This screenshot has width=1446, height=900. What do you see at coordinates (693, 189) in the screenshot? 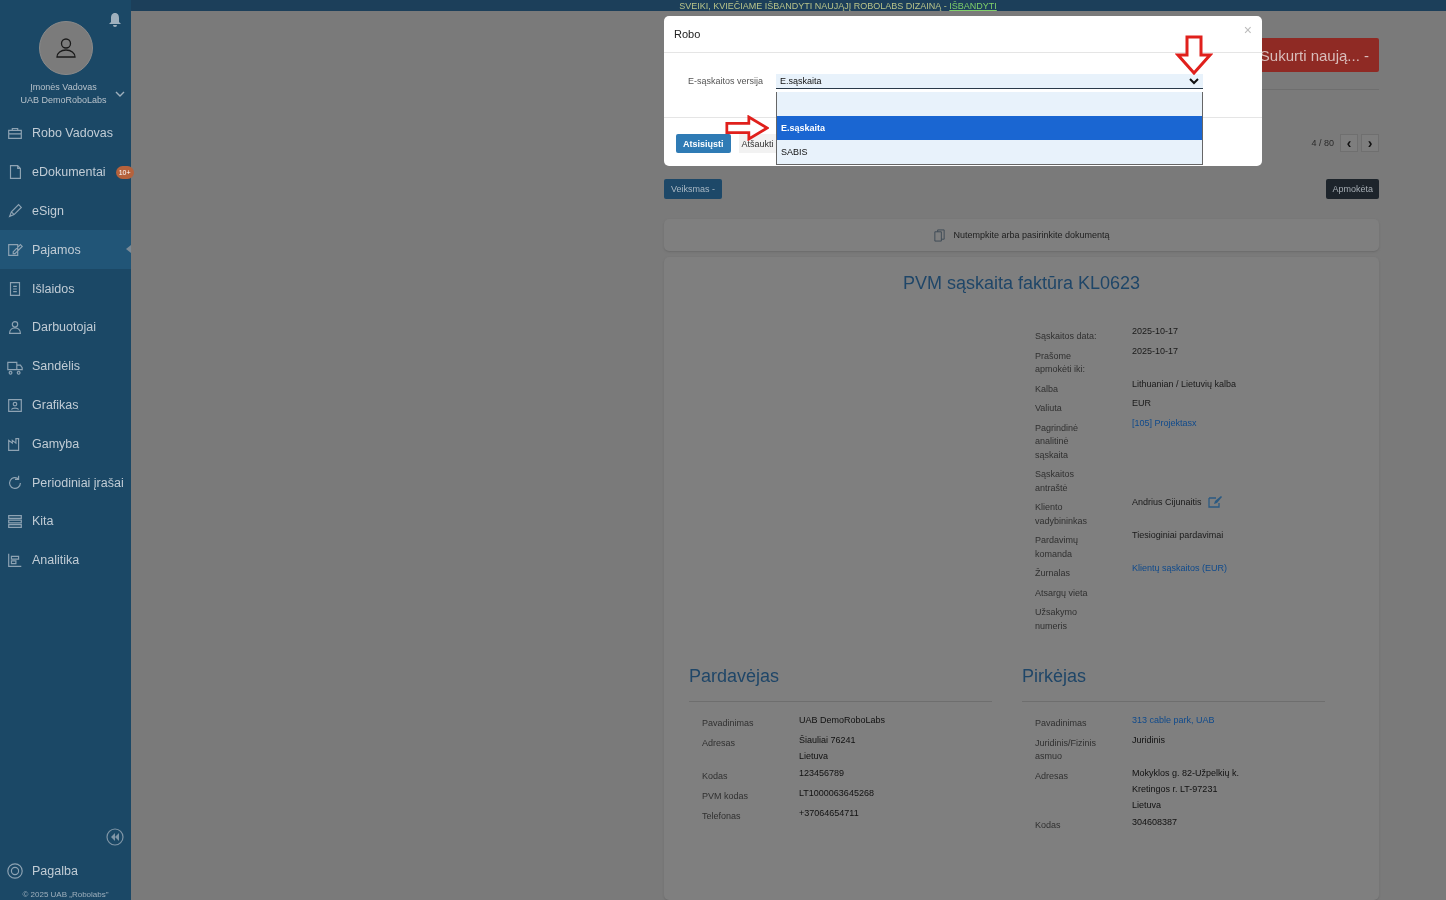
I see `action-button: Veiksmas -` at bounding box center [693, 189].